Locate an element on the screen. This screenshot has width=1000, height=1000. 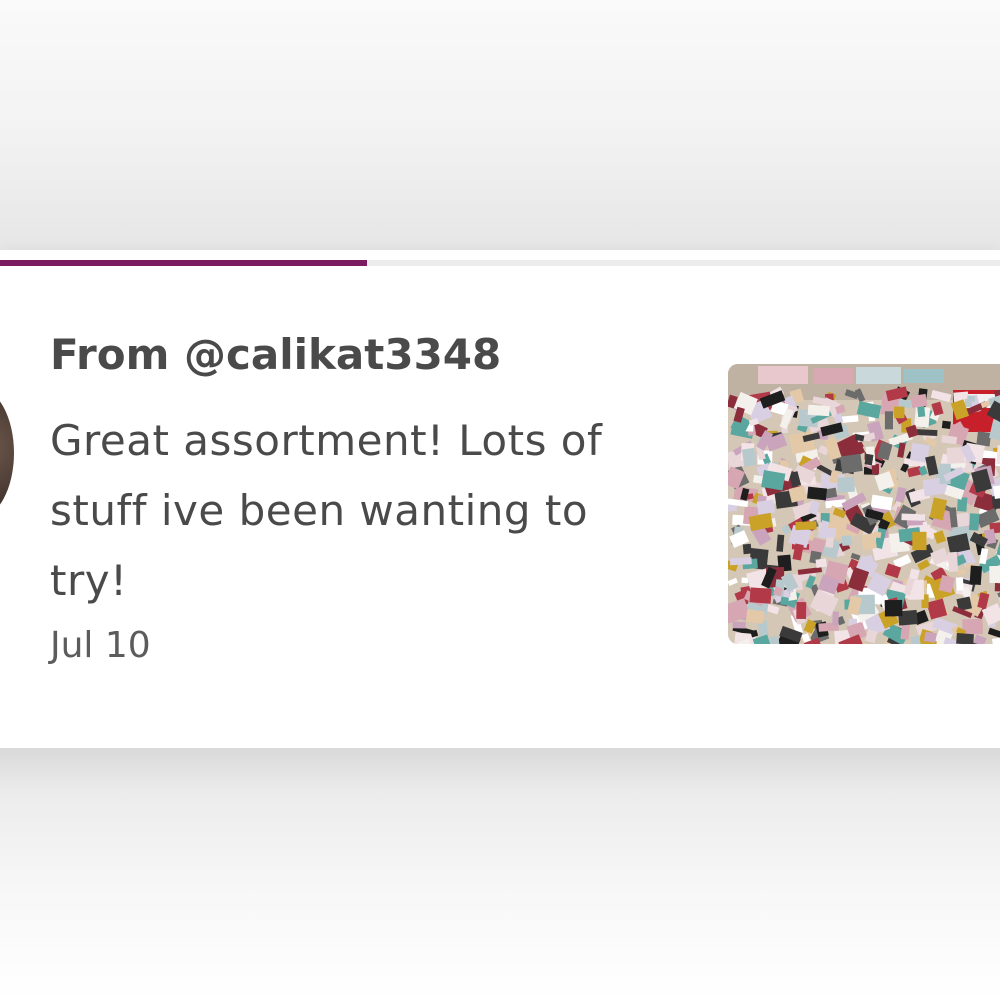
review-photo is located at coordinates (864, 504).